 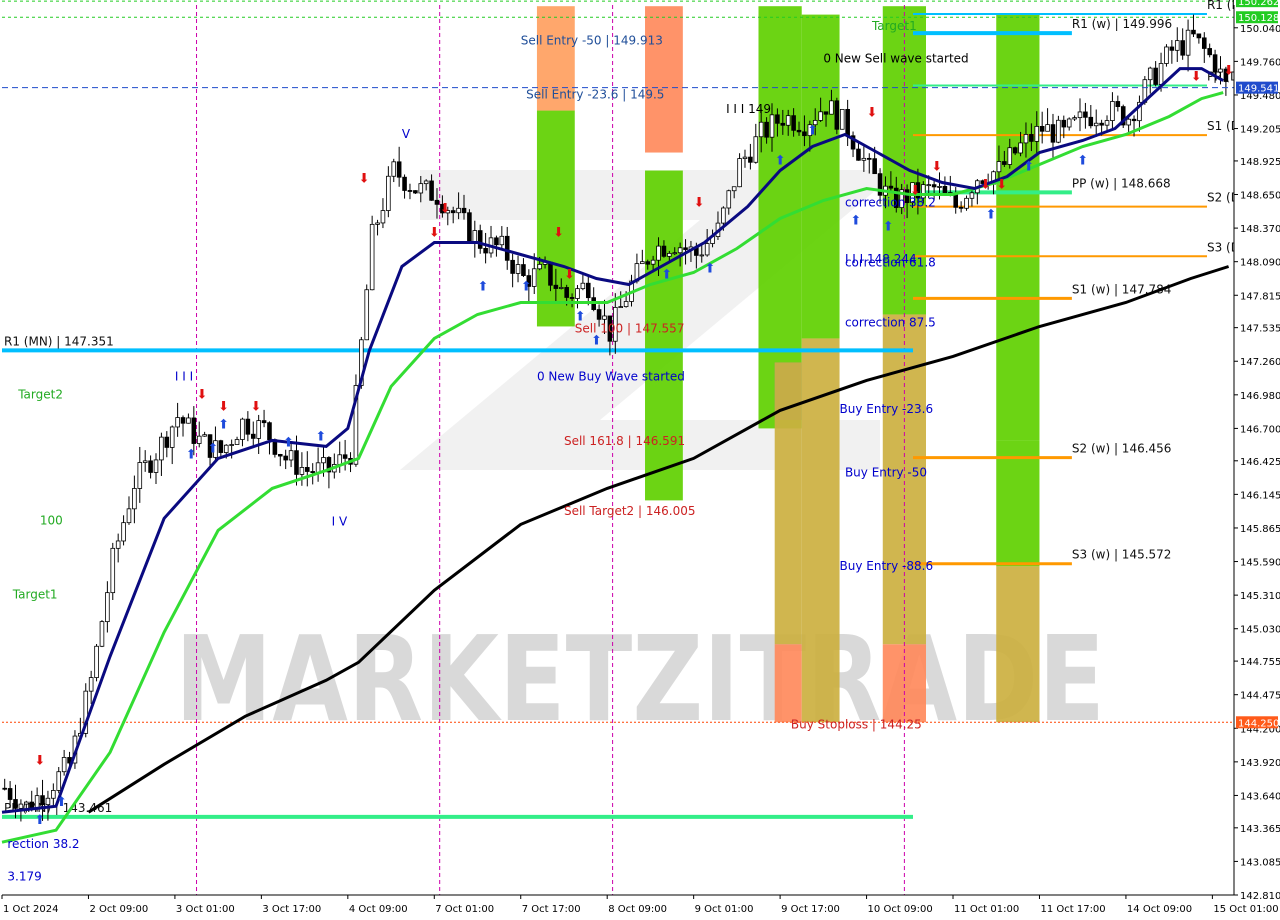 What do you see at coordinates (1122, 289) in the screenshot?
I see `pivot-label: S1 (w) | 147.784` at bounding box center [1122, 289].